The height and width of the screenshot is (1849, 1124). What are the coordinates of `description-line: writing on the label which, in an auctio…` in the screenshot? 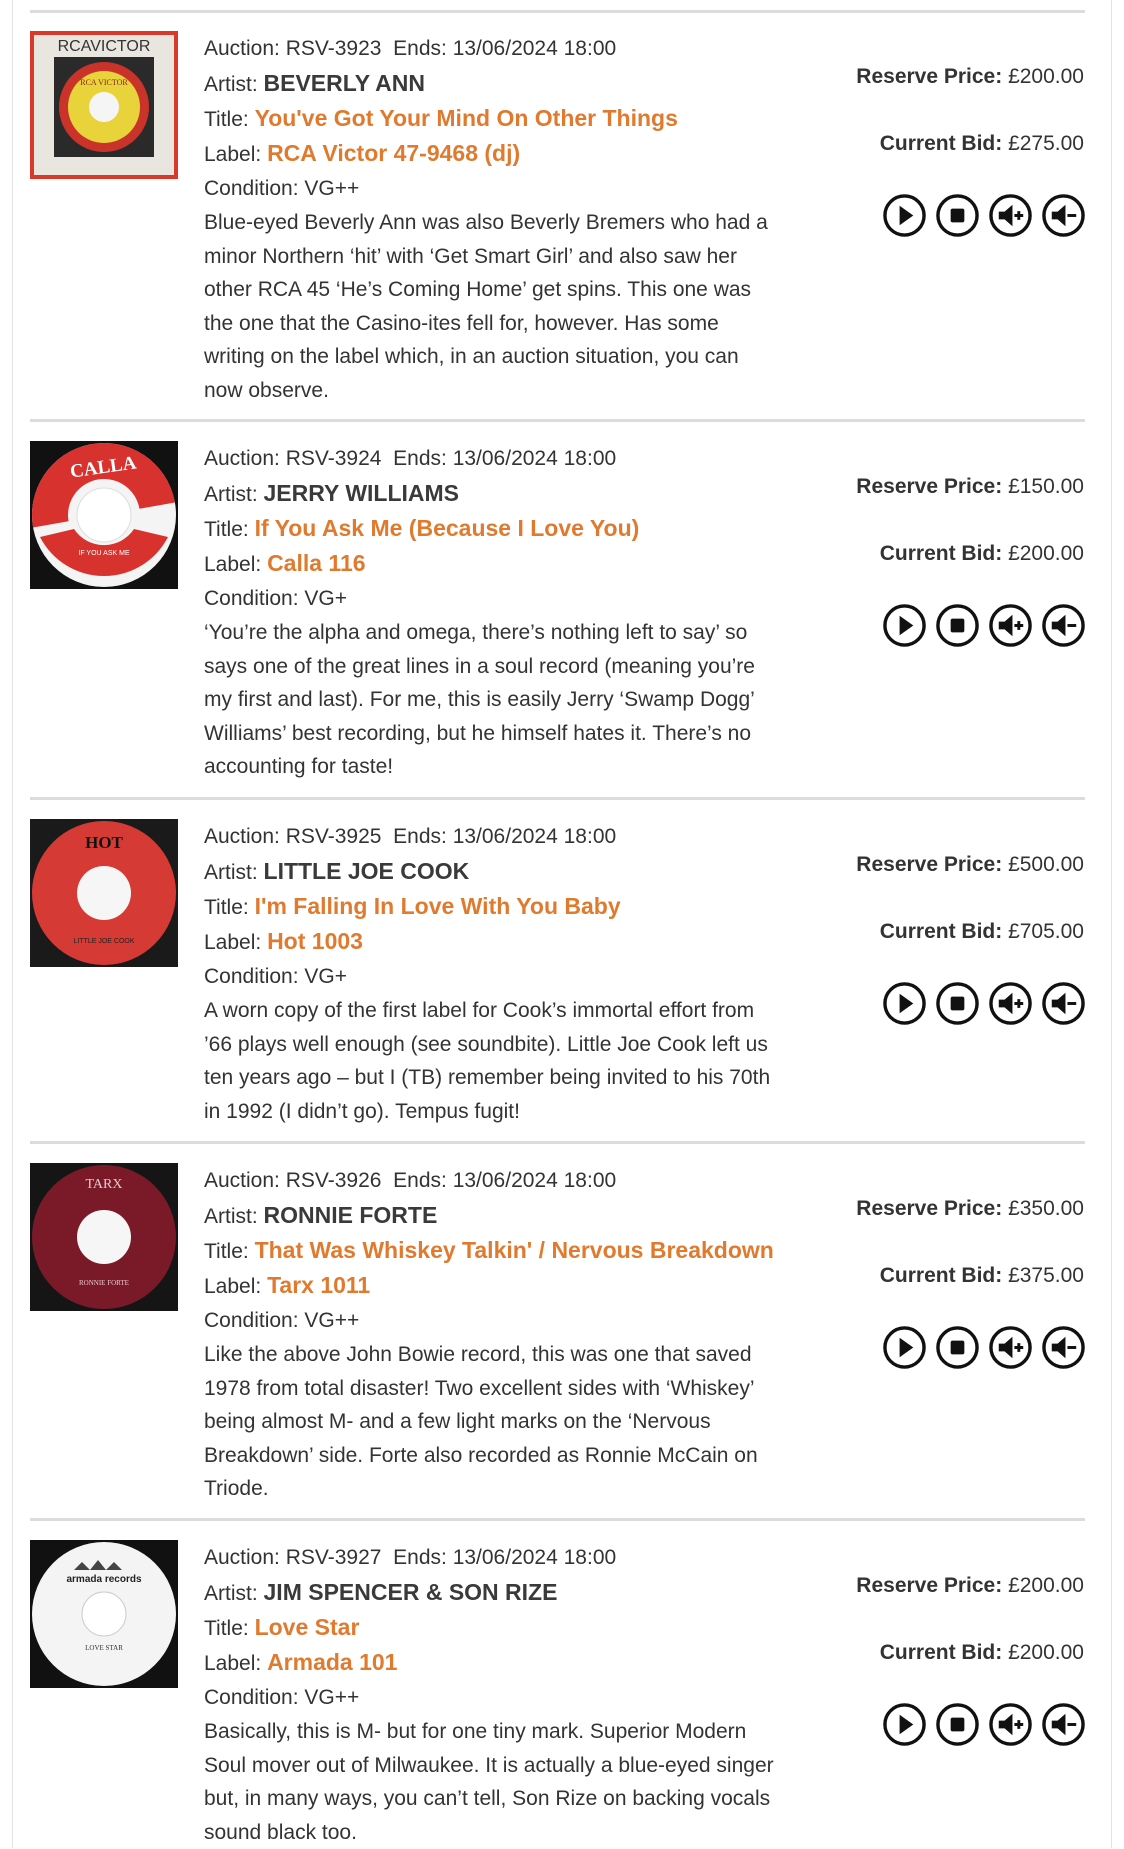 It's located at (514, 357).